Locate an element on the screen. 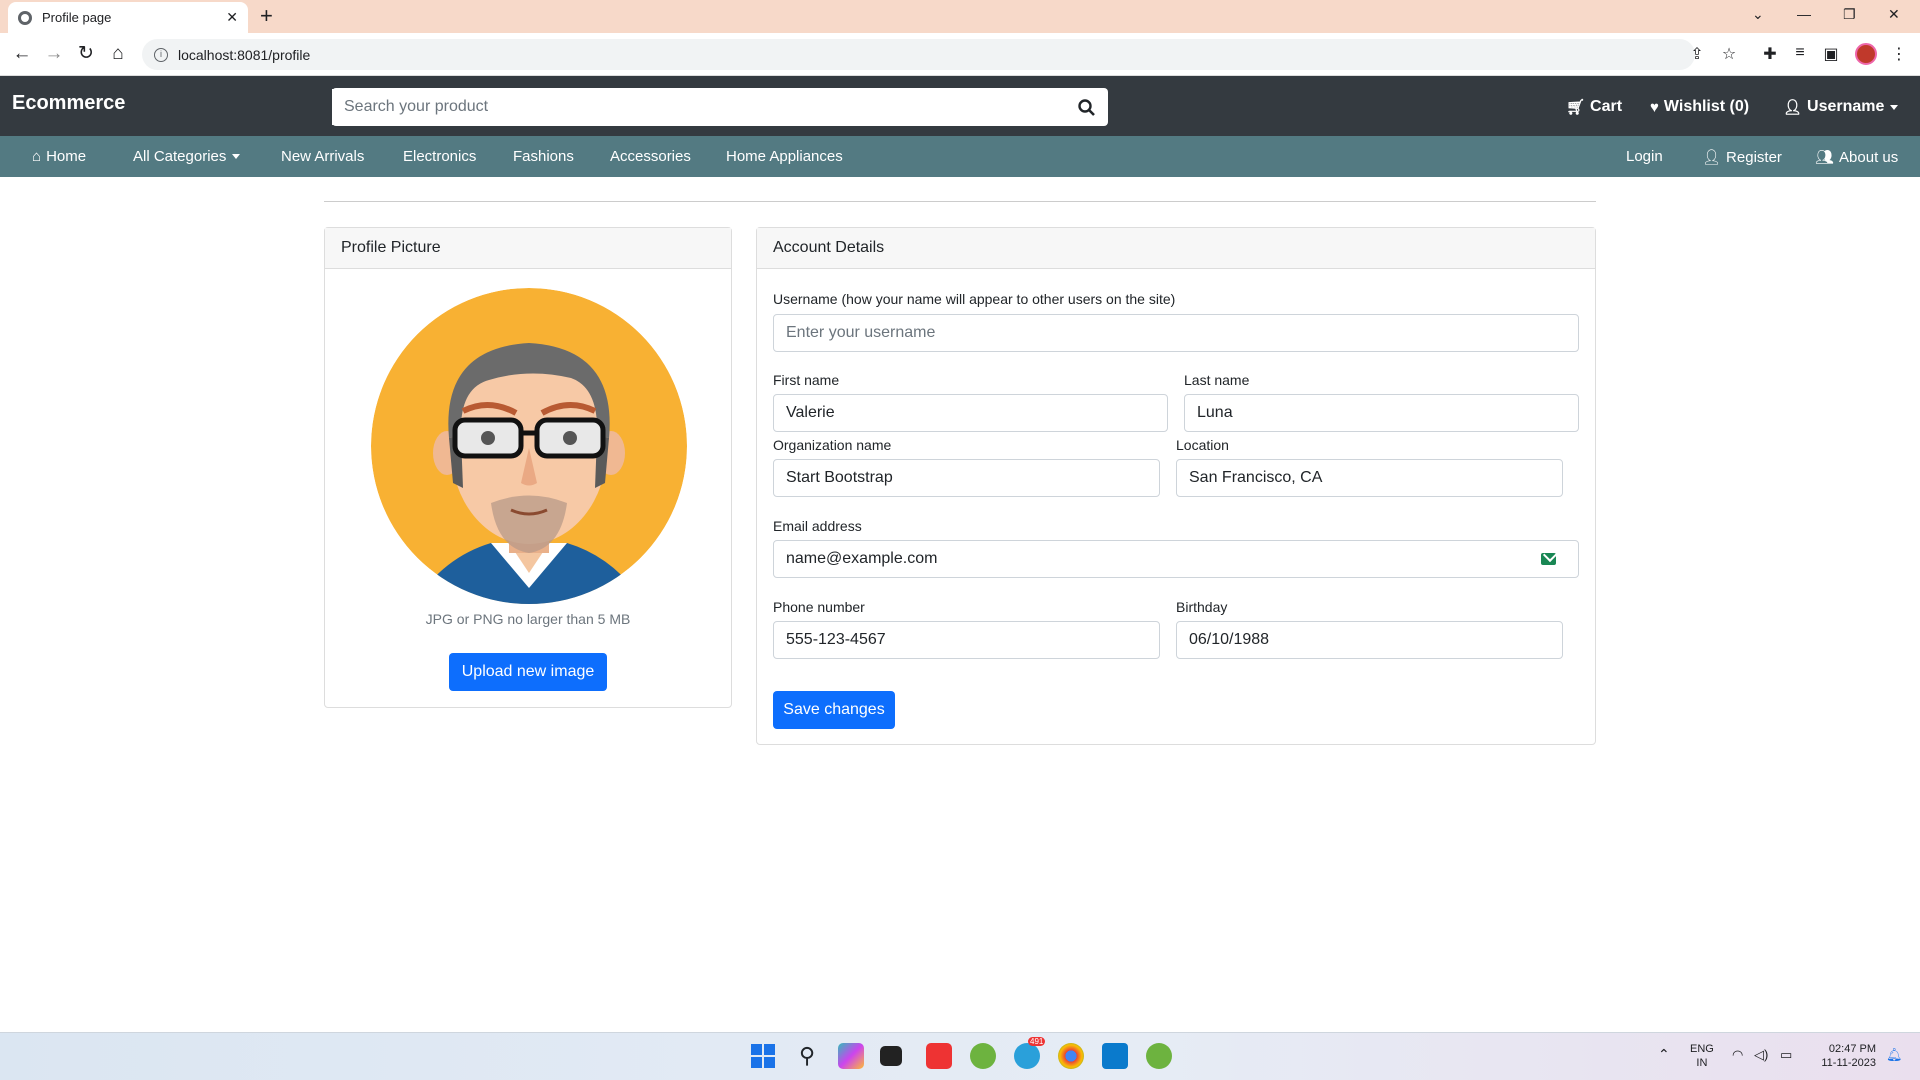 The width and height of the screenshot is (1920, 1080). phone-label: Phone number is located at coordinates (819, 607).